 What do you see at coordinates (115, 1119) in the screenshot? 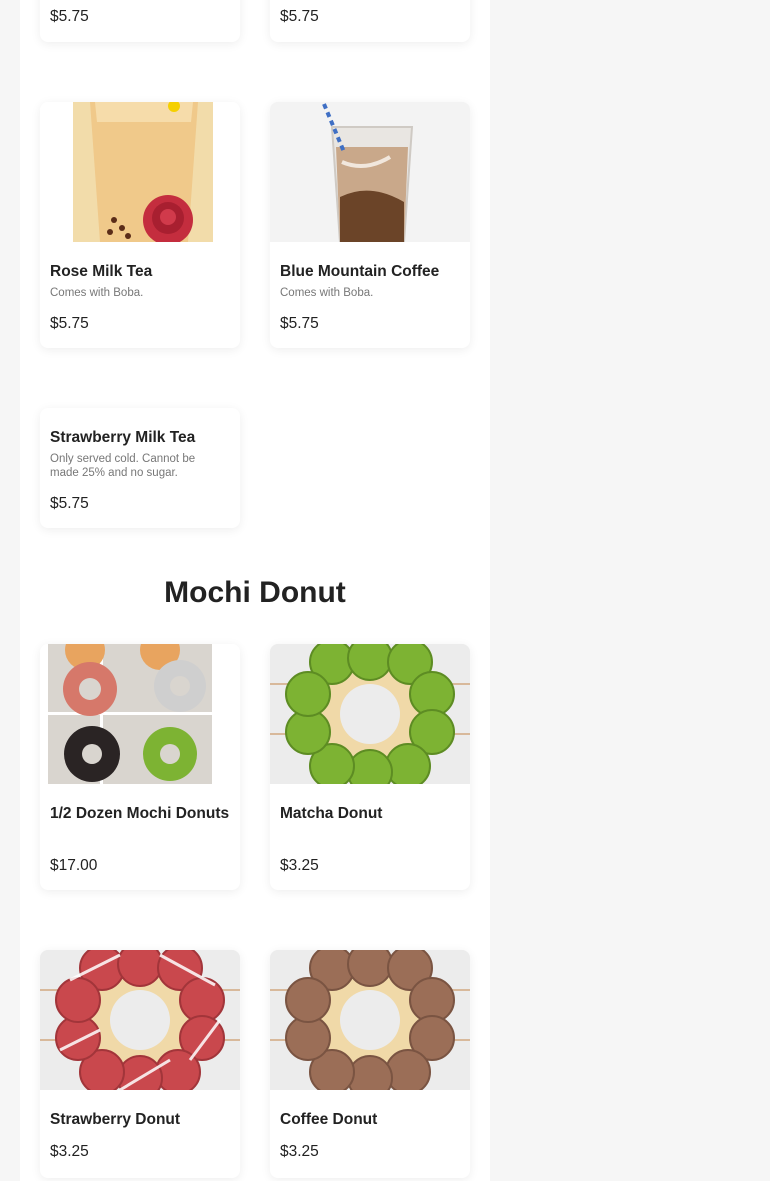
I see `item-name: Strawberry Donut` at bounding box center [115, 1119].